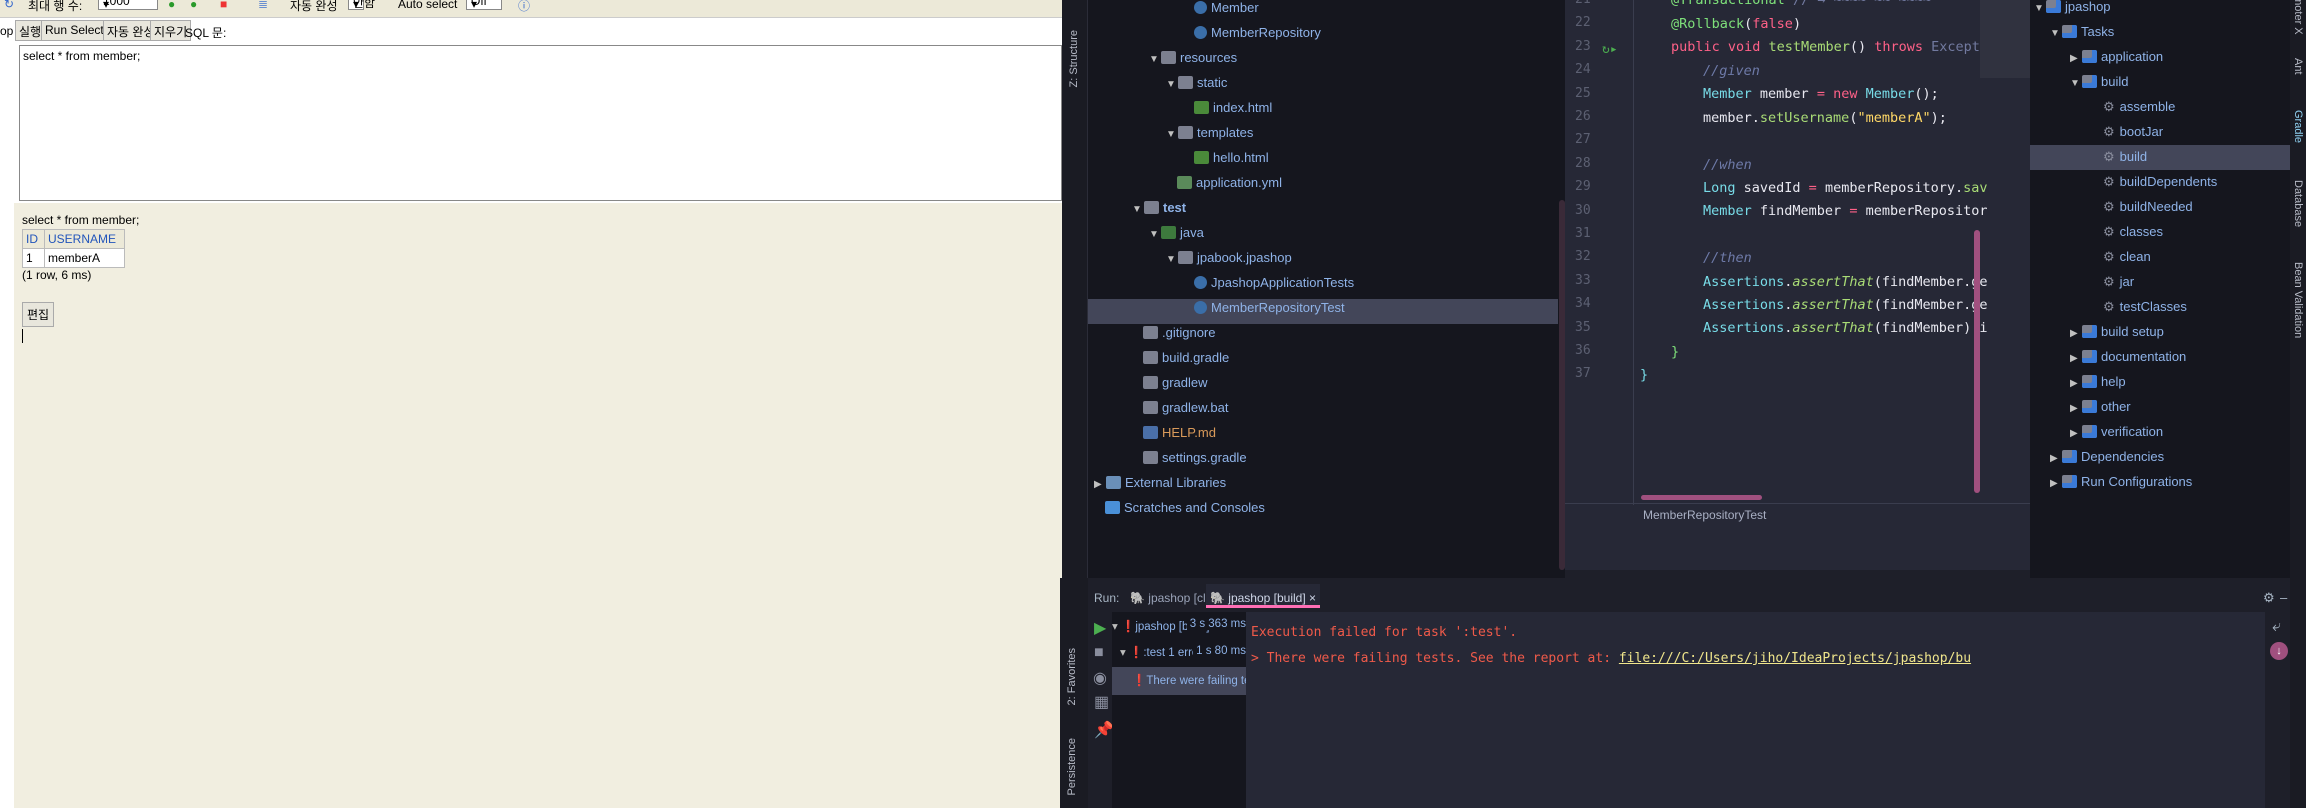  What do you see at coordinates (84, 239) in the screenshot?
I see `column-header: USERNAME` at bounding box center [84, 239].